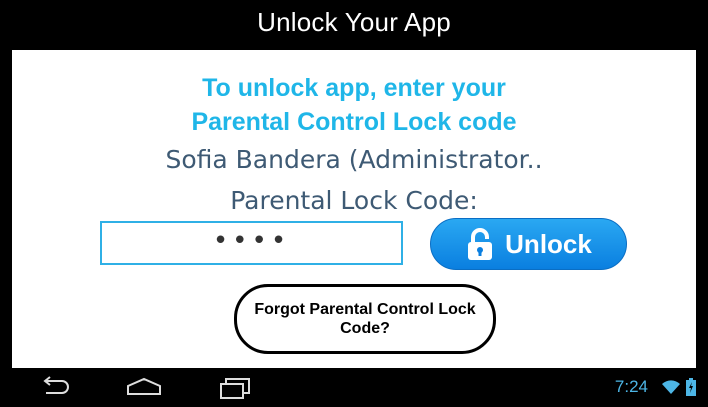  What do you see at coordinates (235, 388) in the screenshot?
I see `recent-apps-icon` at bounding box center [235, 388].